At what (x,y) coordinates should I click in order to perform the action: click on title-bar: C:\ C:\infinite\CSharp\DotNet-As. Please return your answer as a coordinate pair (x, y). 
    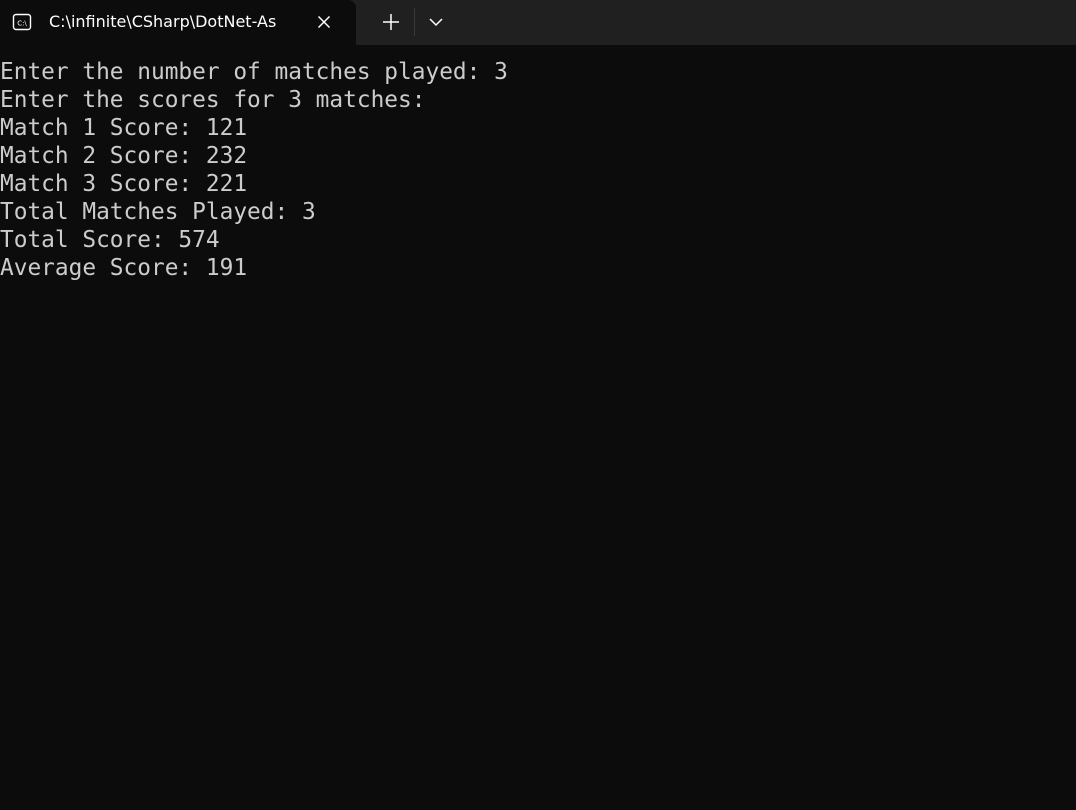
    Looking at the image, I should click on (538, 23).